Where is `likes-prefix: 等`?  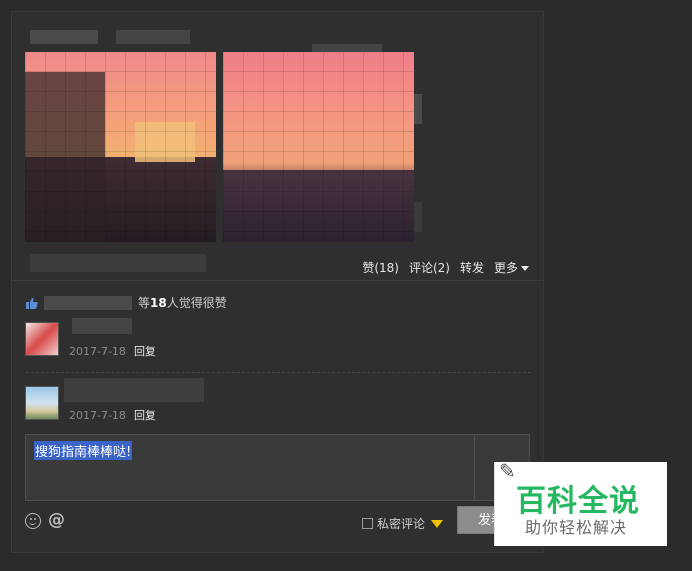 likes-prefix: 等 is located at coordinates (144, 303).